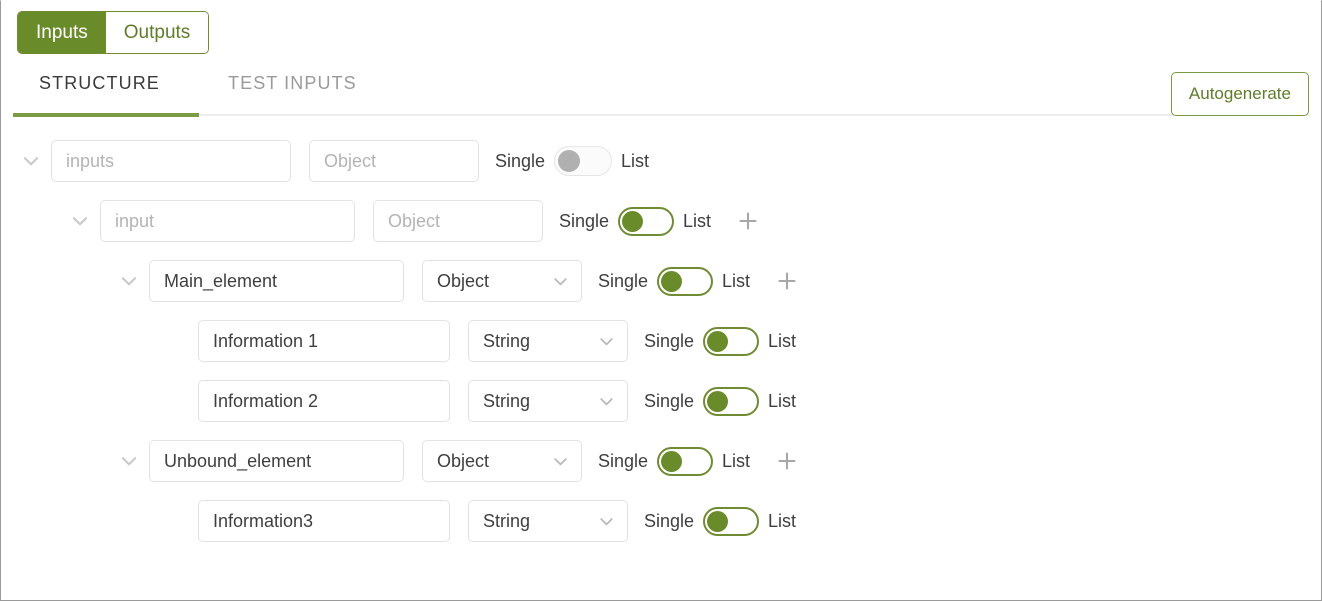  I want to click on field-name-value: Unbound_element, so click(238, 460).